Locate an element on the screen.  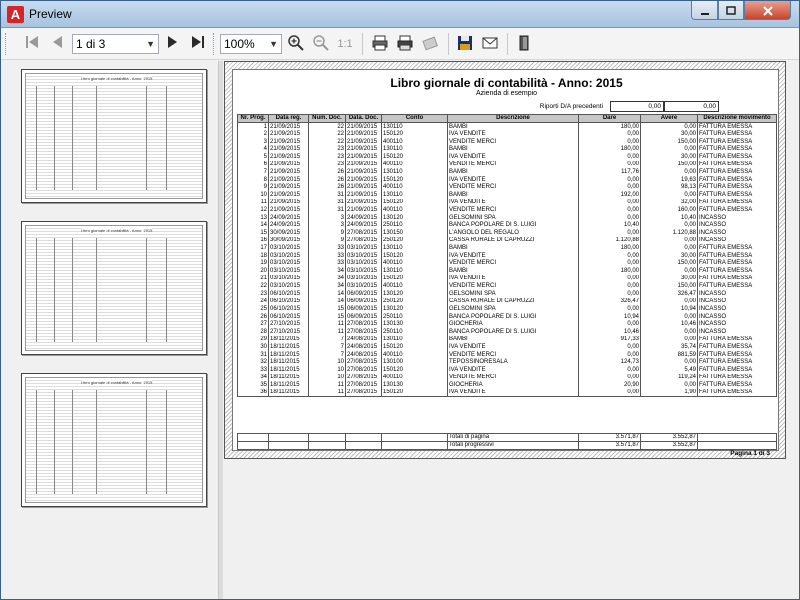
table-cell: GIOCHERIA is located at coordinates (513, 324).